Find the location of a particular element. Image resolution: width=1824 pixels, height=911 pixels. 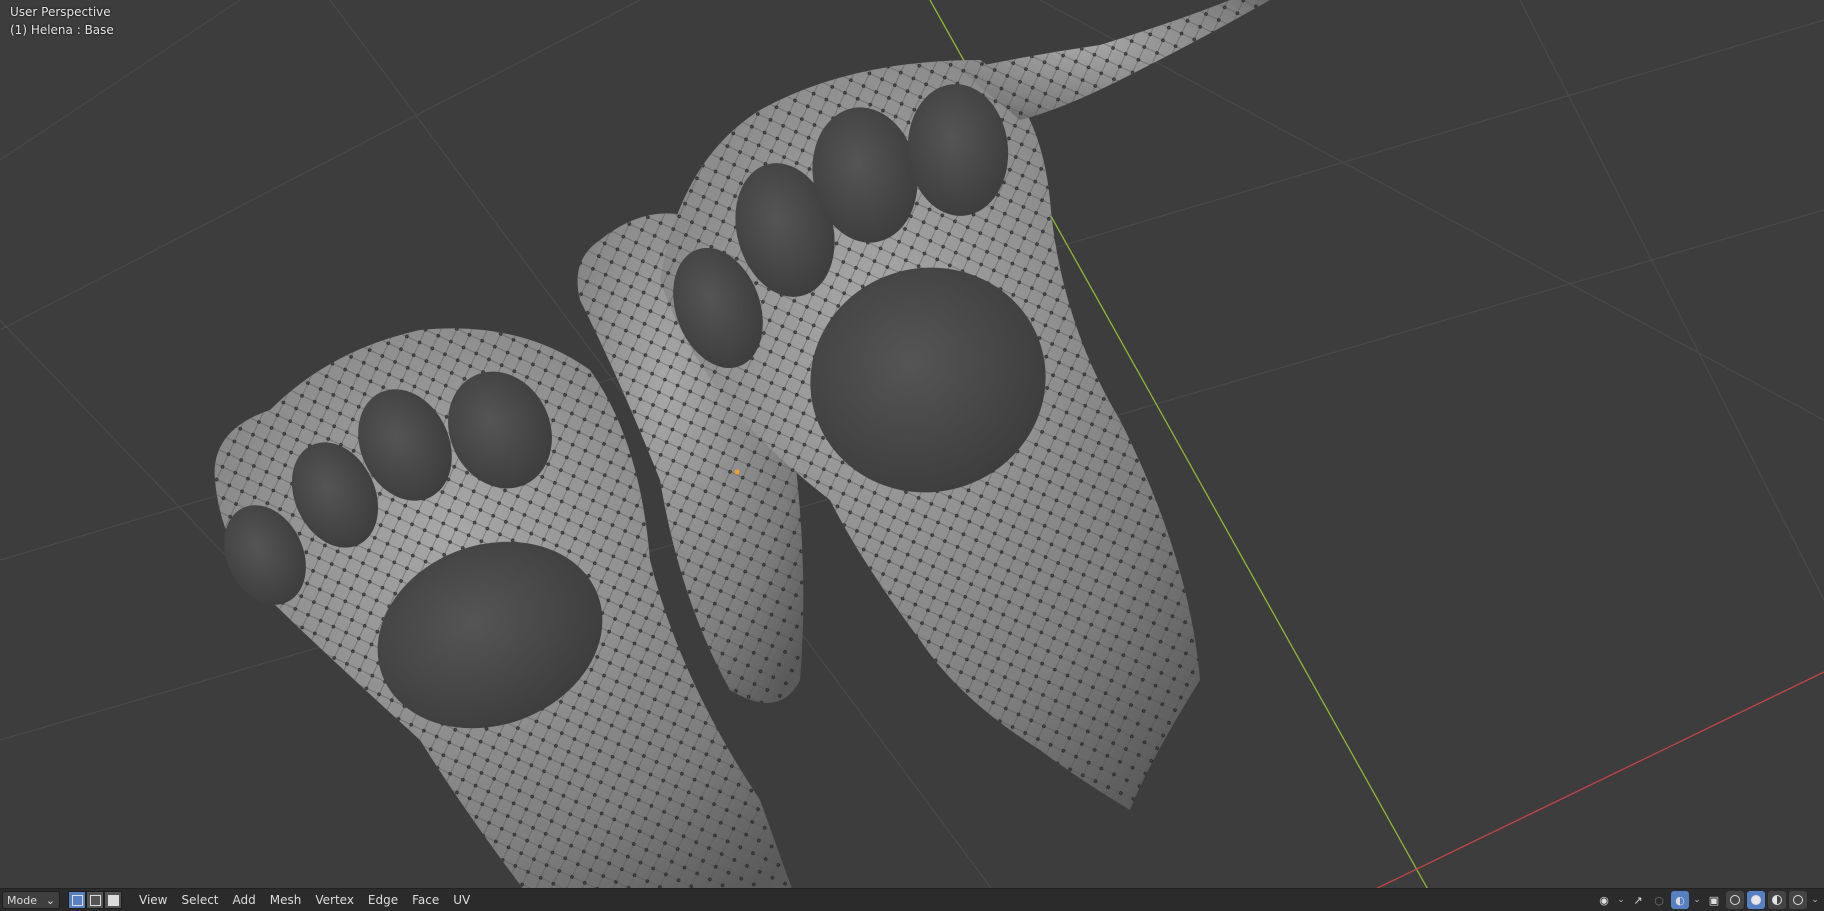

object-origin is located at coordinates (737, 472).